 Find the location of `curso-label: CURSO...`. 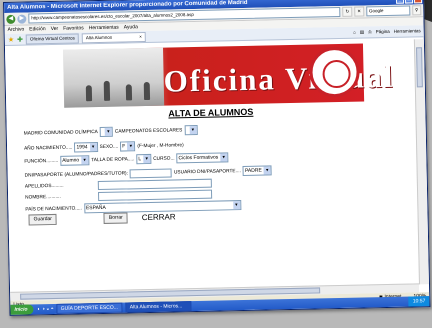

curso-label: CURSO... is located at coordinates (164, 158).